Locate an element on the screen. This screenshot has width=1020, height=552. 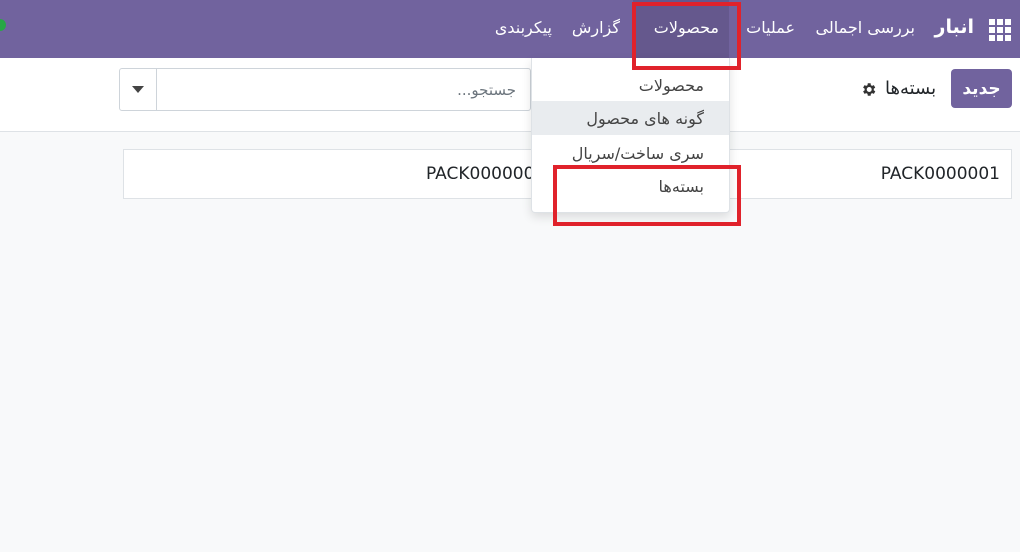
package-card: PACK0000001 is located at coordinates (866, 174).